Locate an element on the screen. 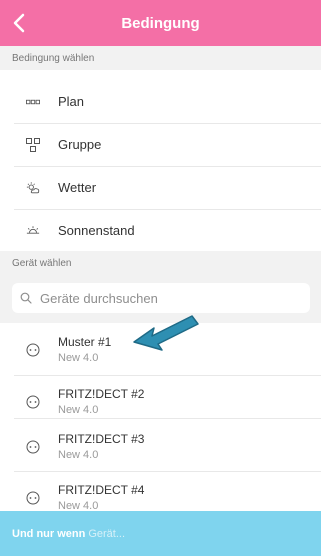 The width and height of the screenshot is (321, 556). condition-label-plan: Plan is located at coordinates (71, 101).